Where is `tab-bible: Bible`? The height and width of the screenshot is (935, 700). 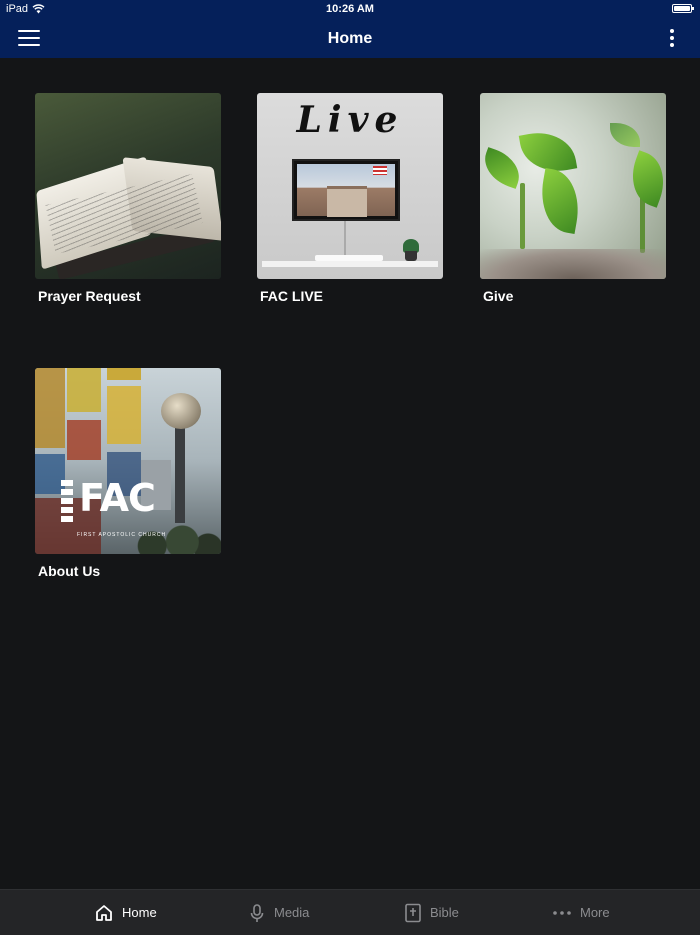
tab-bible: Bible is located at coordinates (431, 912).